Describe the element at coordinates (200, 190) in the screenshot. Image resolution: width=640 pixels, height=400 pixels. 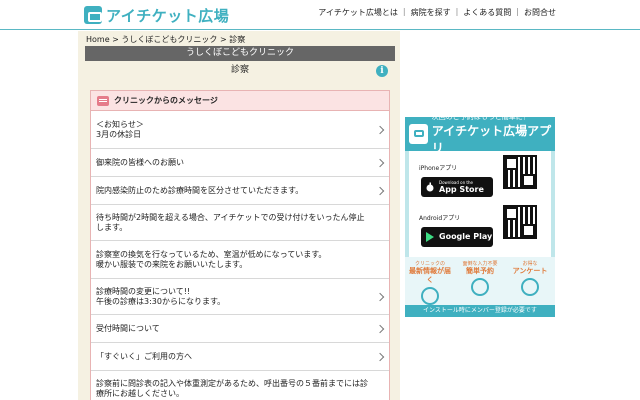
I see `message-line: 院内感染防止のため診療時間を区分させていただきます。` at that location.